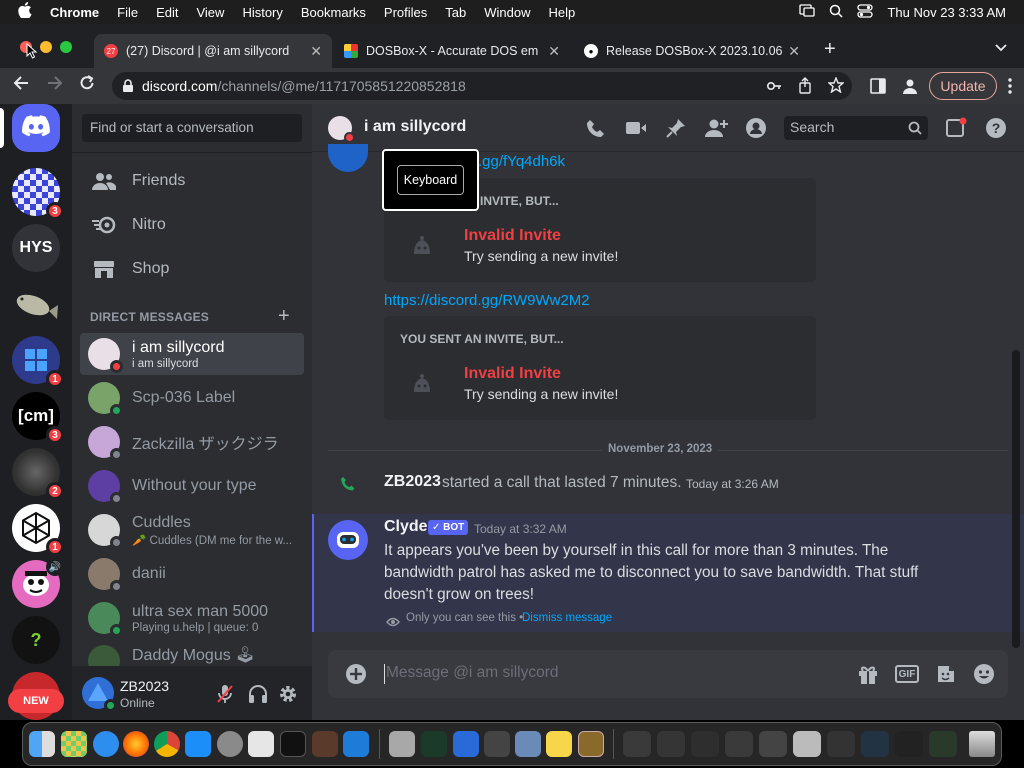 The height and width of the screenshot is (768, 1024). I want to click on server-icon-dark-art: 2, so click(38, 474).